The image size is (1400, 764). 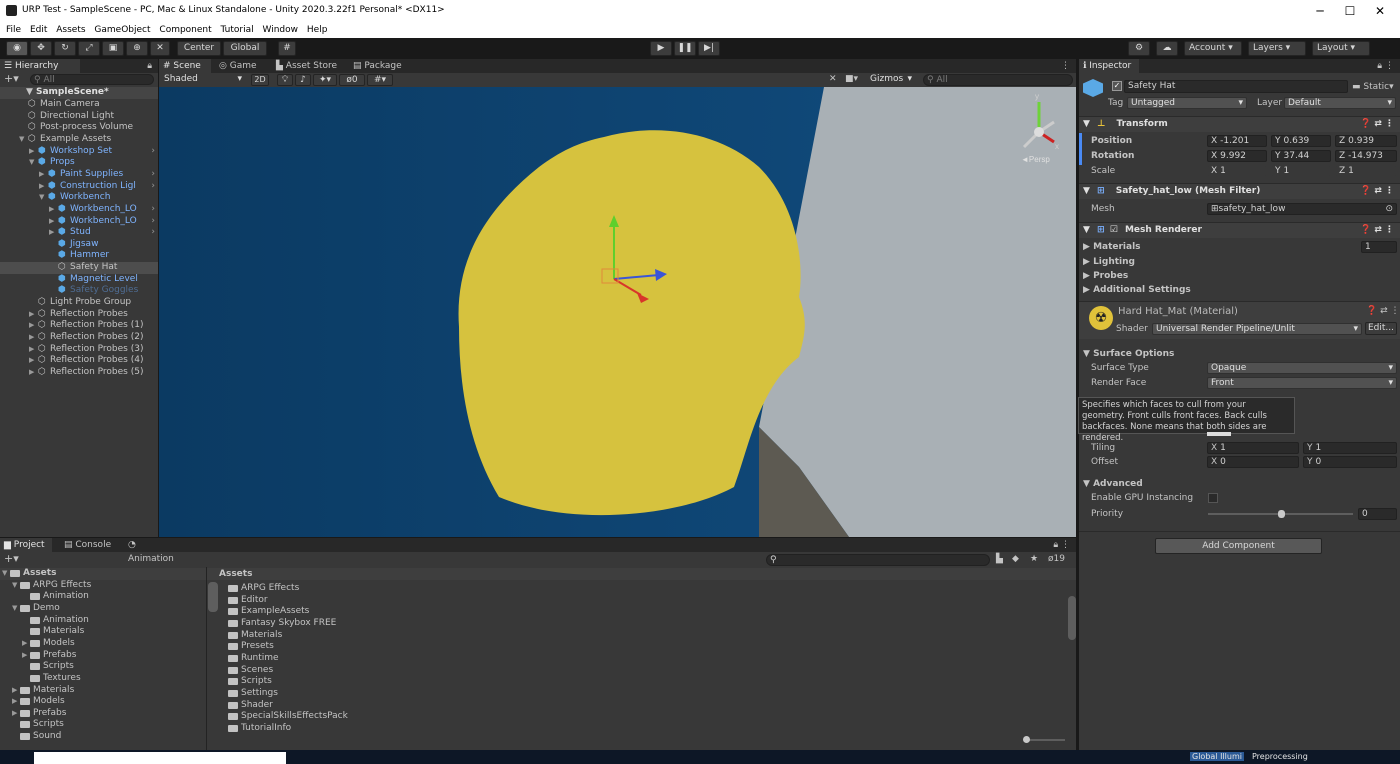 What do you see at coordinates (160, 48) in the screenshot?
I see `custom-tool-button: ✕` at bounding box center [160, 48].